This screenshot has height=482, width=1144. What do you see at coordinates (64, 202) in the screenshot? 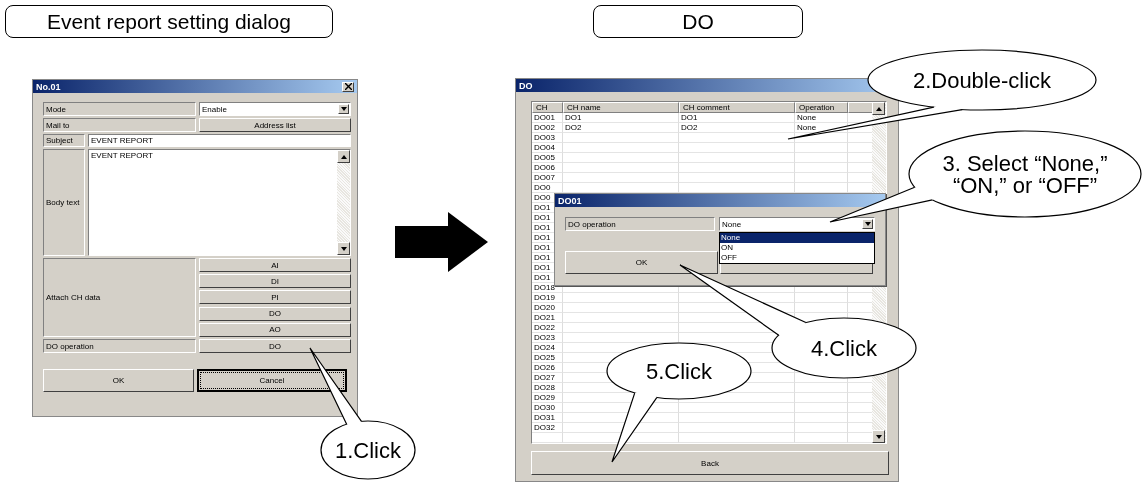
I see `field-label: Body text` at bounding box center [64, 202].